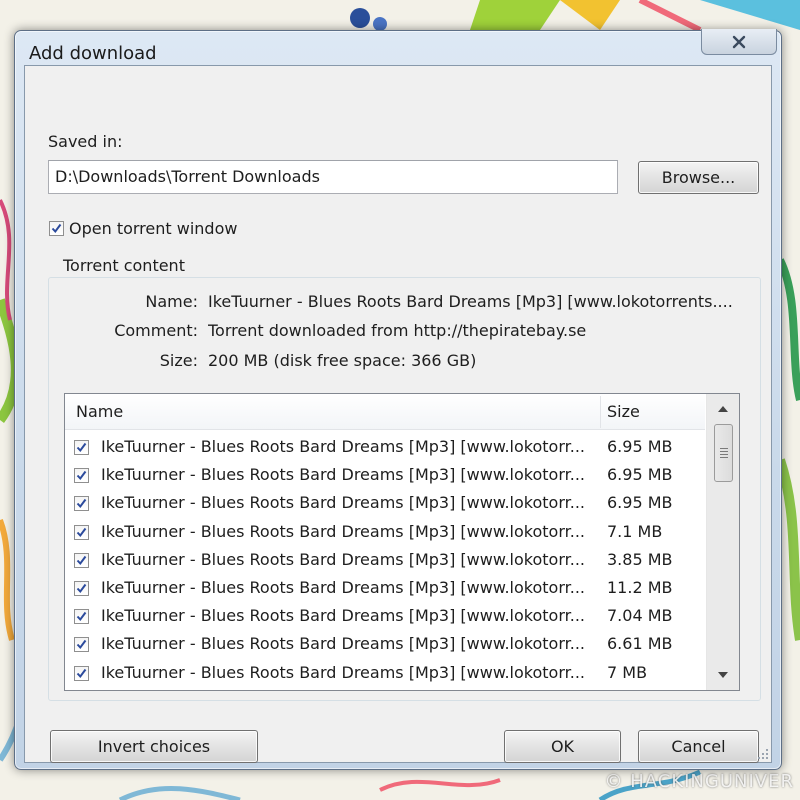 The image size is (800, 800). Describe the element at coordinates (723, 453) in the screenshot. I see `scrollbar-thumb` at that location.